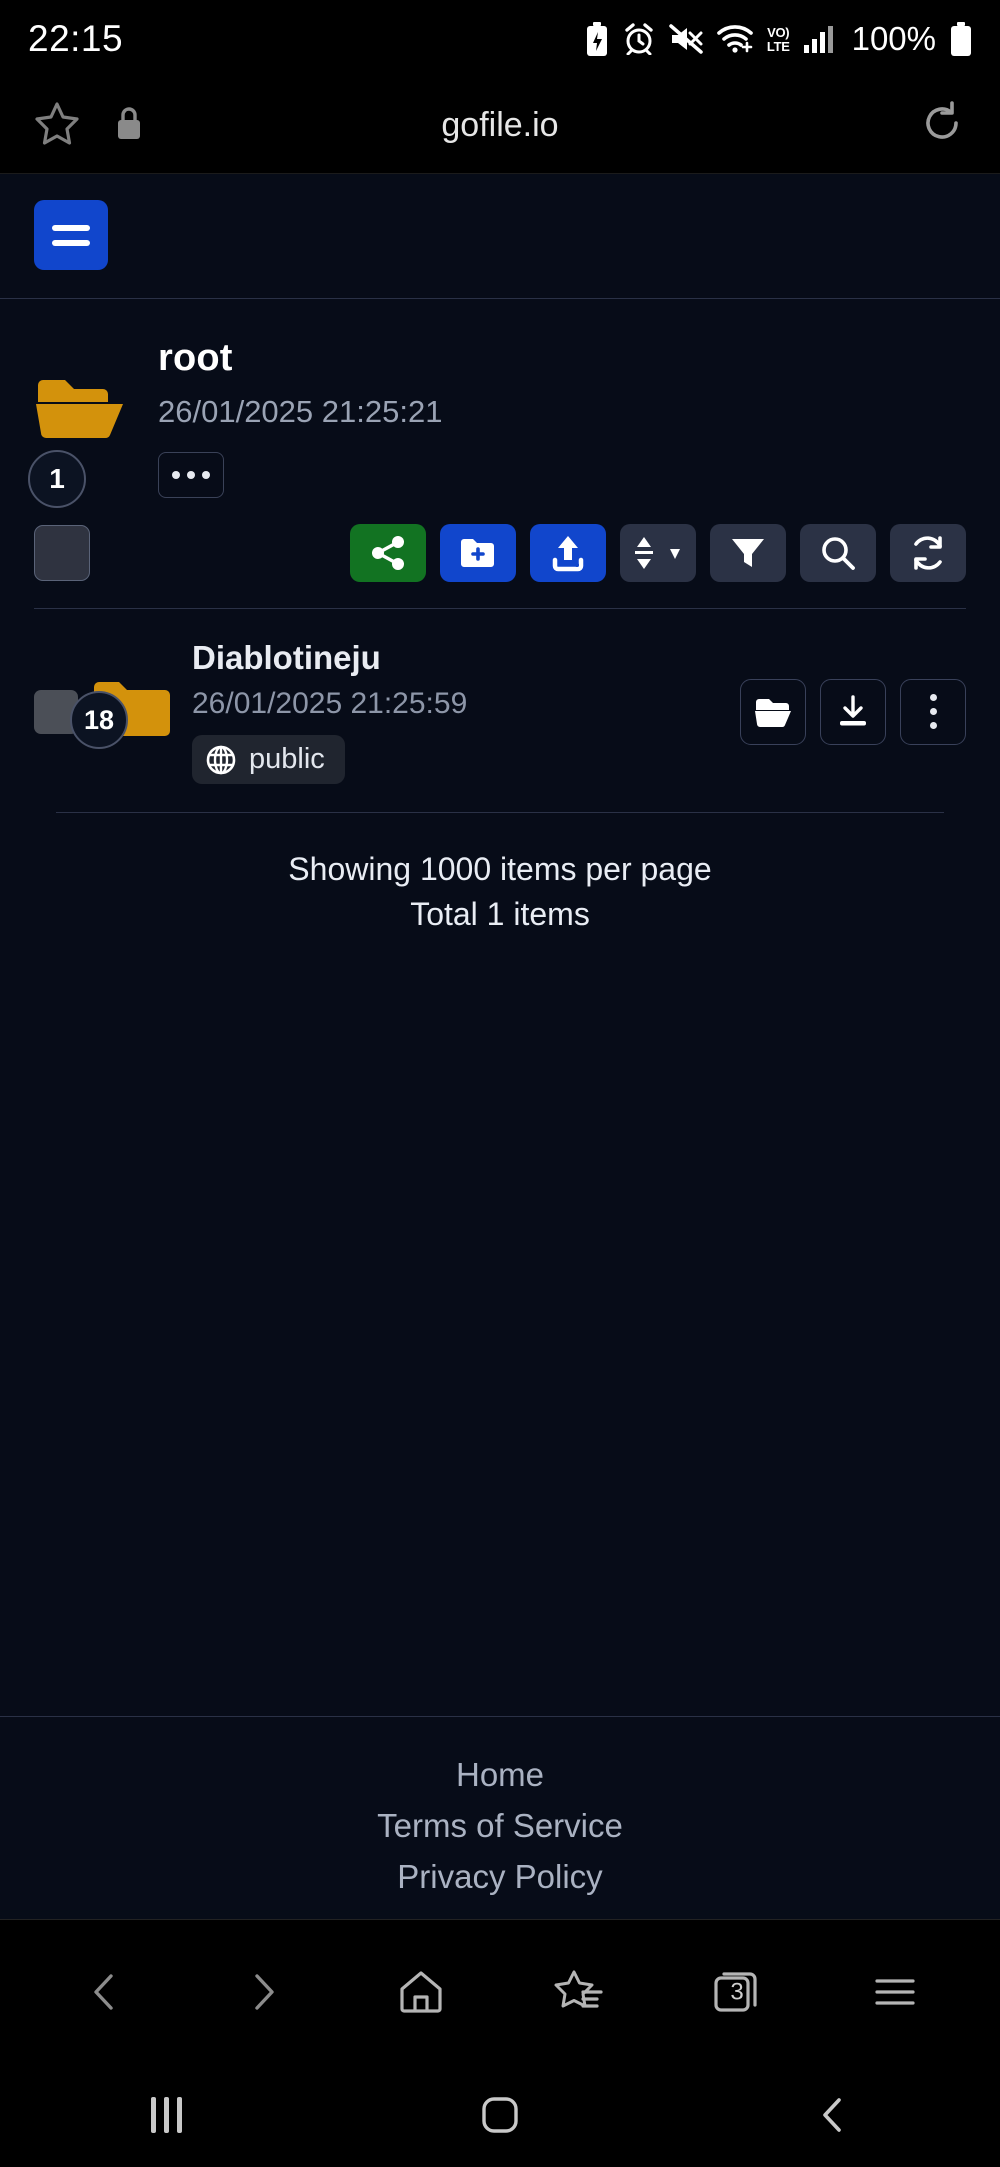 This screenshot has height=2167, width=1000. I want to click on share-button, so click(388, 553).